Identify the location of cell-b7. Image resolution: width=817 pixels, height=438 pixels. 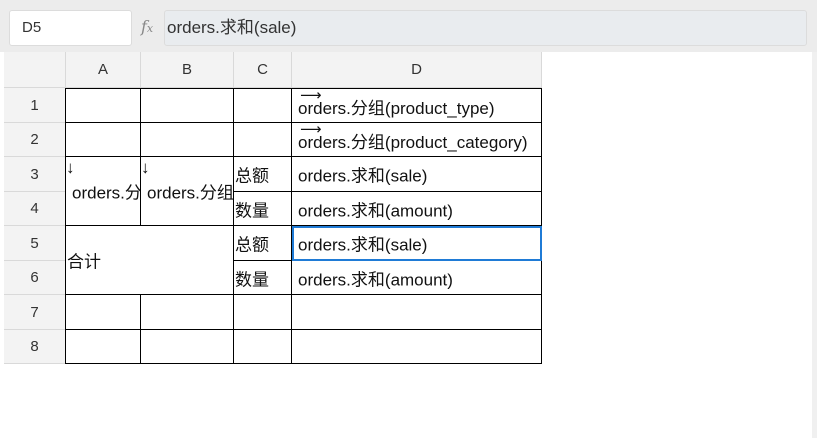
(187, 312).